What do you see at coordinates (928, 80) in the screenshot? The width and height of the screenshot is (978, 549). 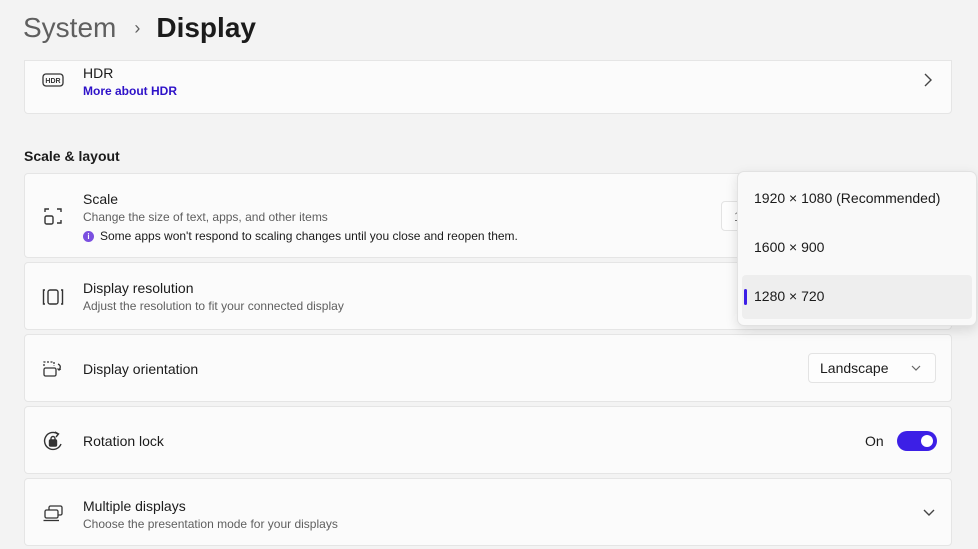 I see `chevron-right-icon` at bounding box center [928, 80].